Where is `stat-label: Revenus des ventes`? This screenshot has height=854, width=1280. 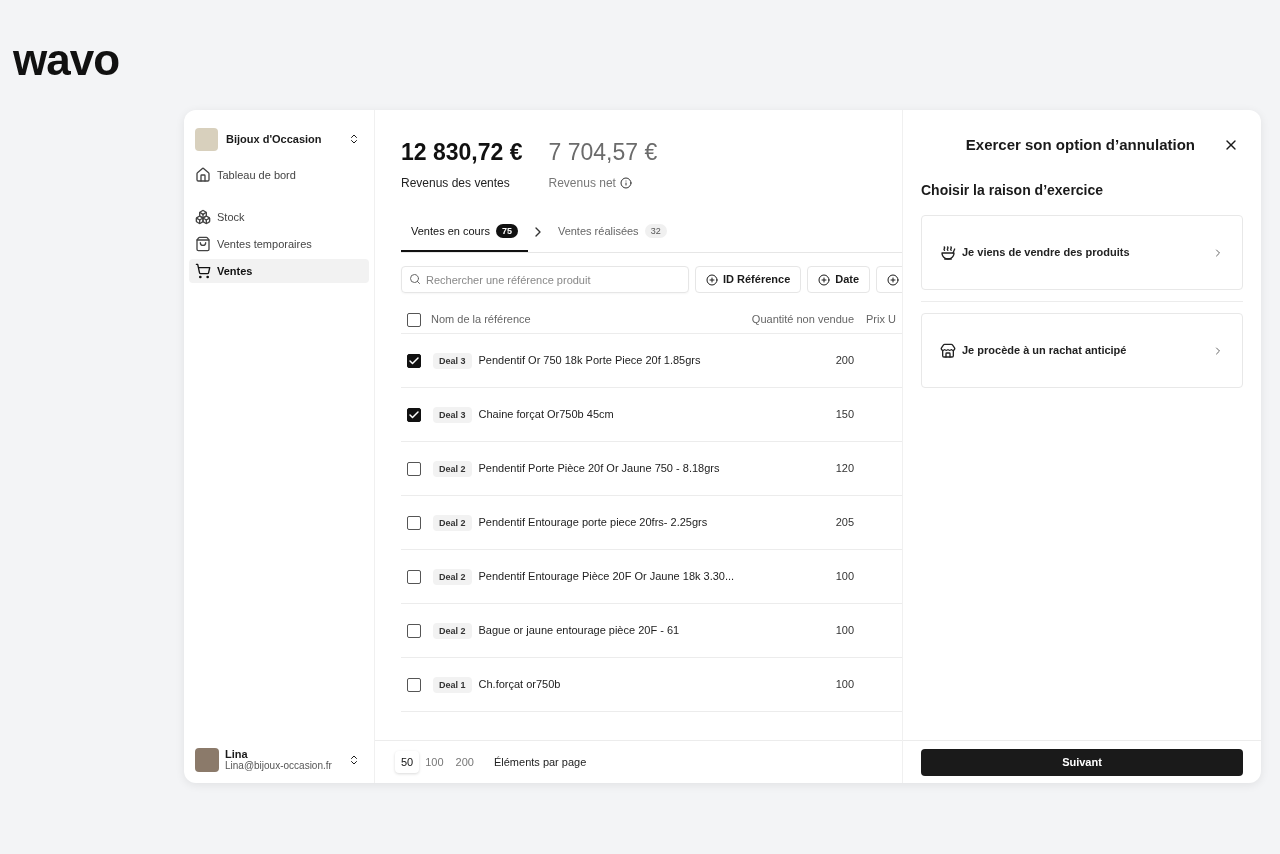
stat-label: Revenus des ventes is located at coordinates (455, 183).